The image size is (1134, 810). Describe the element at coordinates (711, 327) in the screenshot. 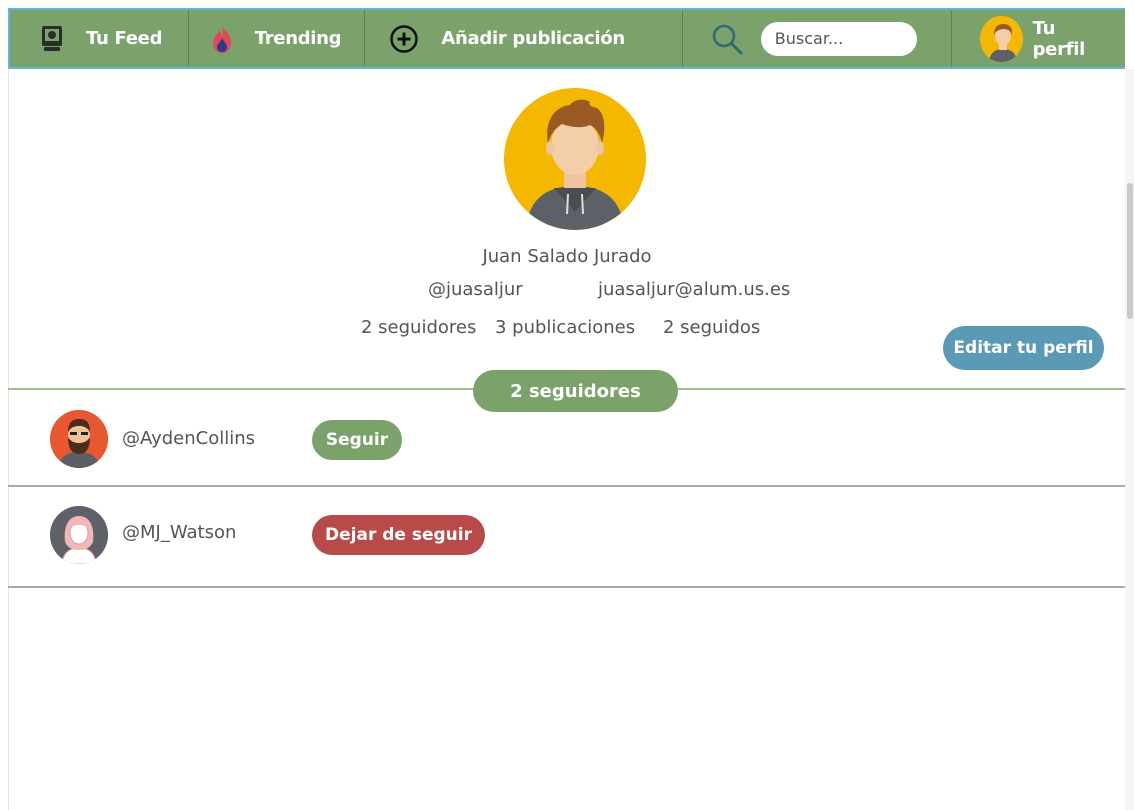

I see `following-count: 2 seguidos` at that location.